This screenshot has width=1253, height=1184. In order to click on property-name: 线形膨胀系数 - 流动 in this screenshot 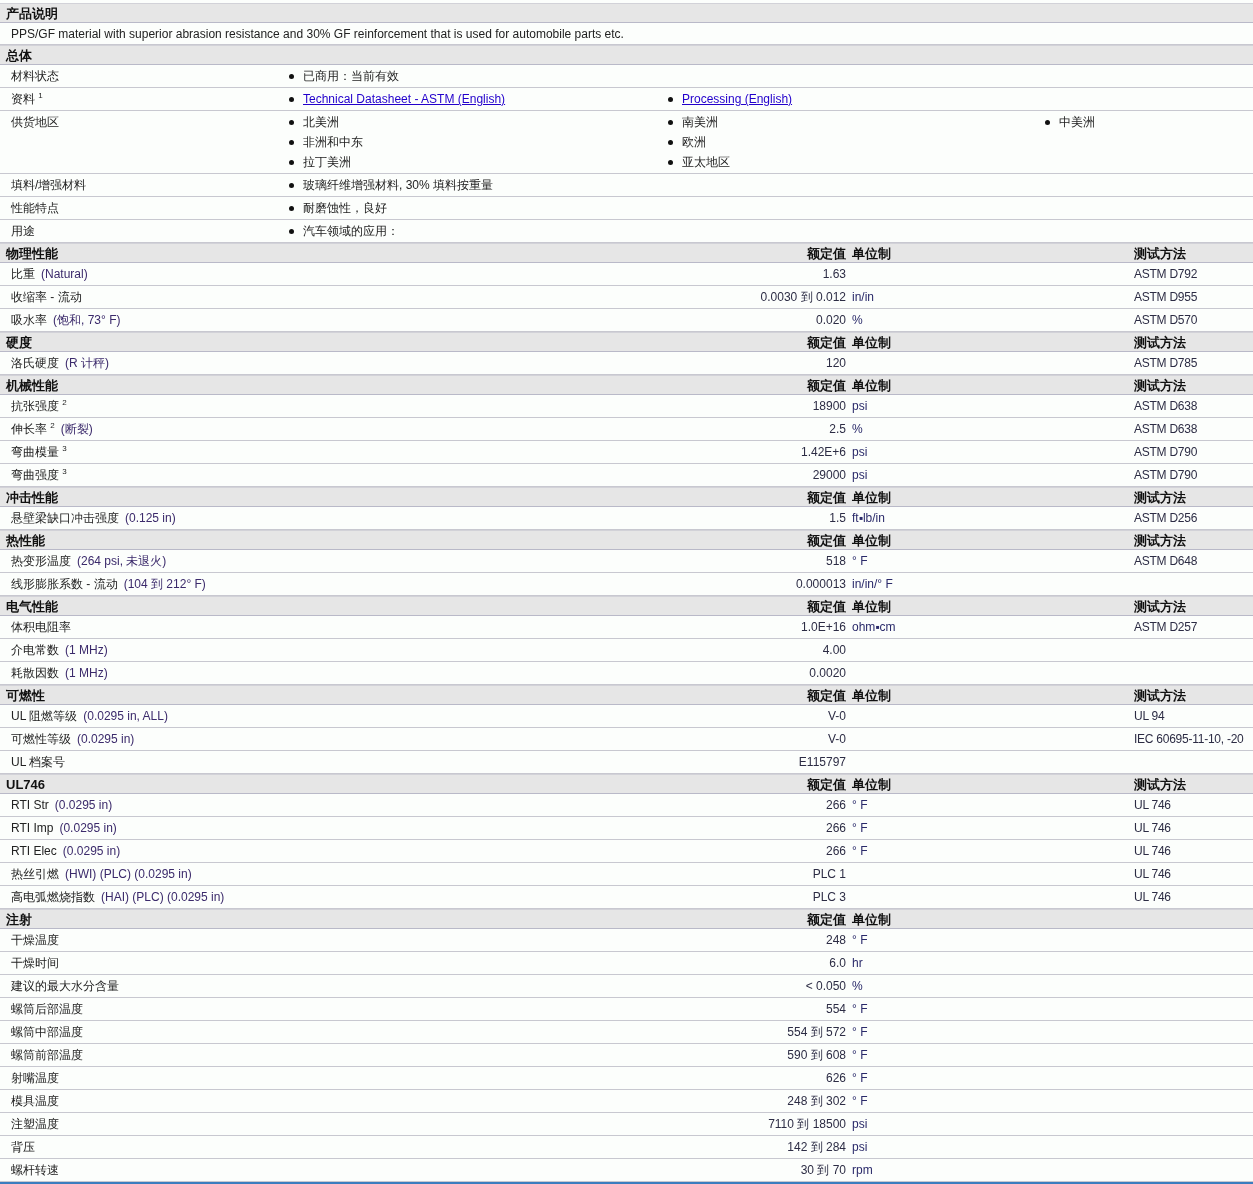, I will do `click(64, 584)`.